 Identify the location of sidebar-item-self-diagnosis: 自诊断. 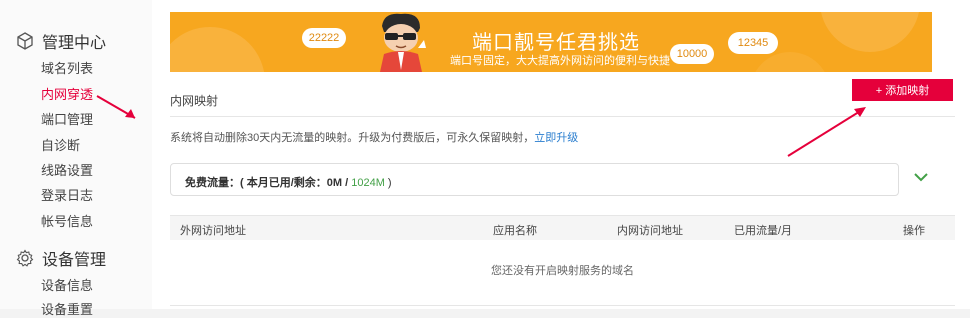
(60, 144).